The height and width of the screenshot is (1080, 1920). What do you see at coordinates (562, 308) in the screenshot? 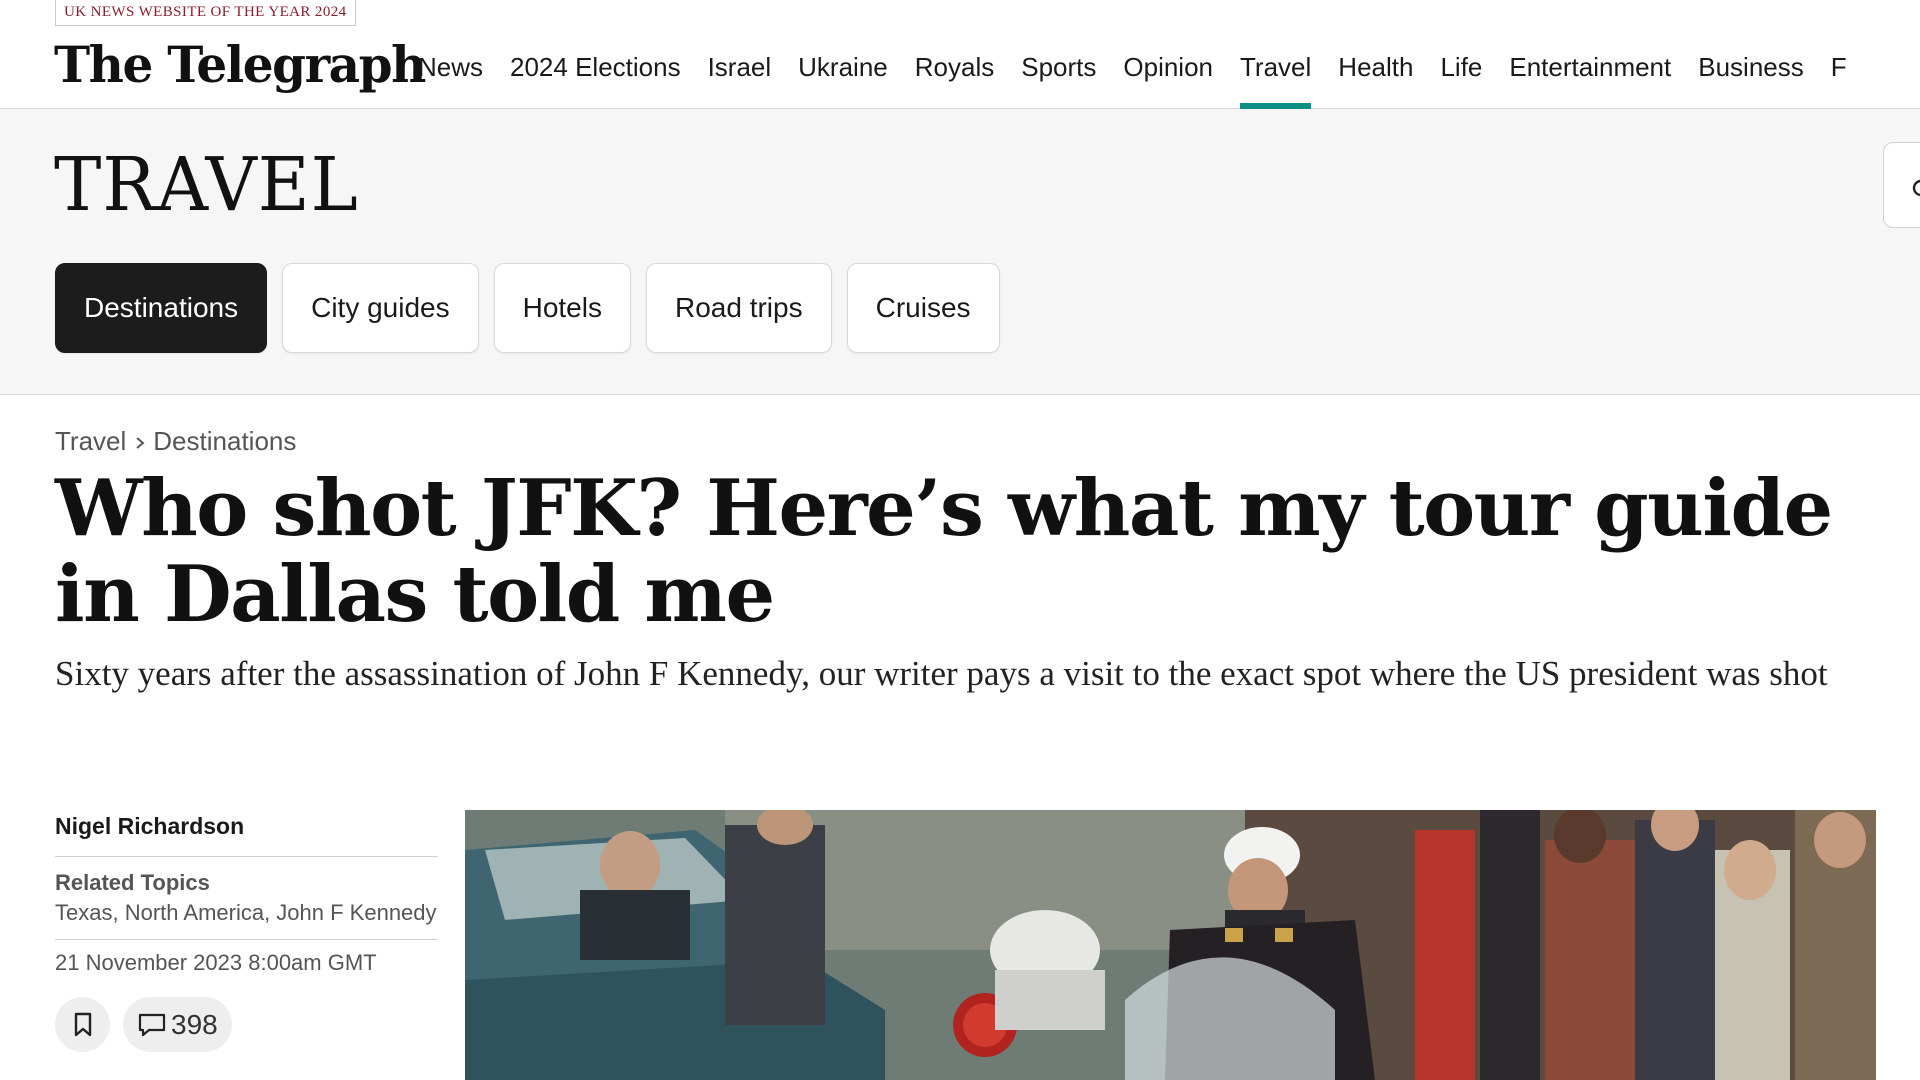
I see `chip-hotels: Hotels` at bounding box center [562, 308].